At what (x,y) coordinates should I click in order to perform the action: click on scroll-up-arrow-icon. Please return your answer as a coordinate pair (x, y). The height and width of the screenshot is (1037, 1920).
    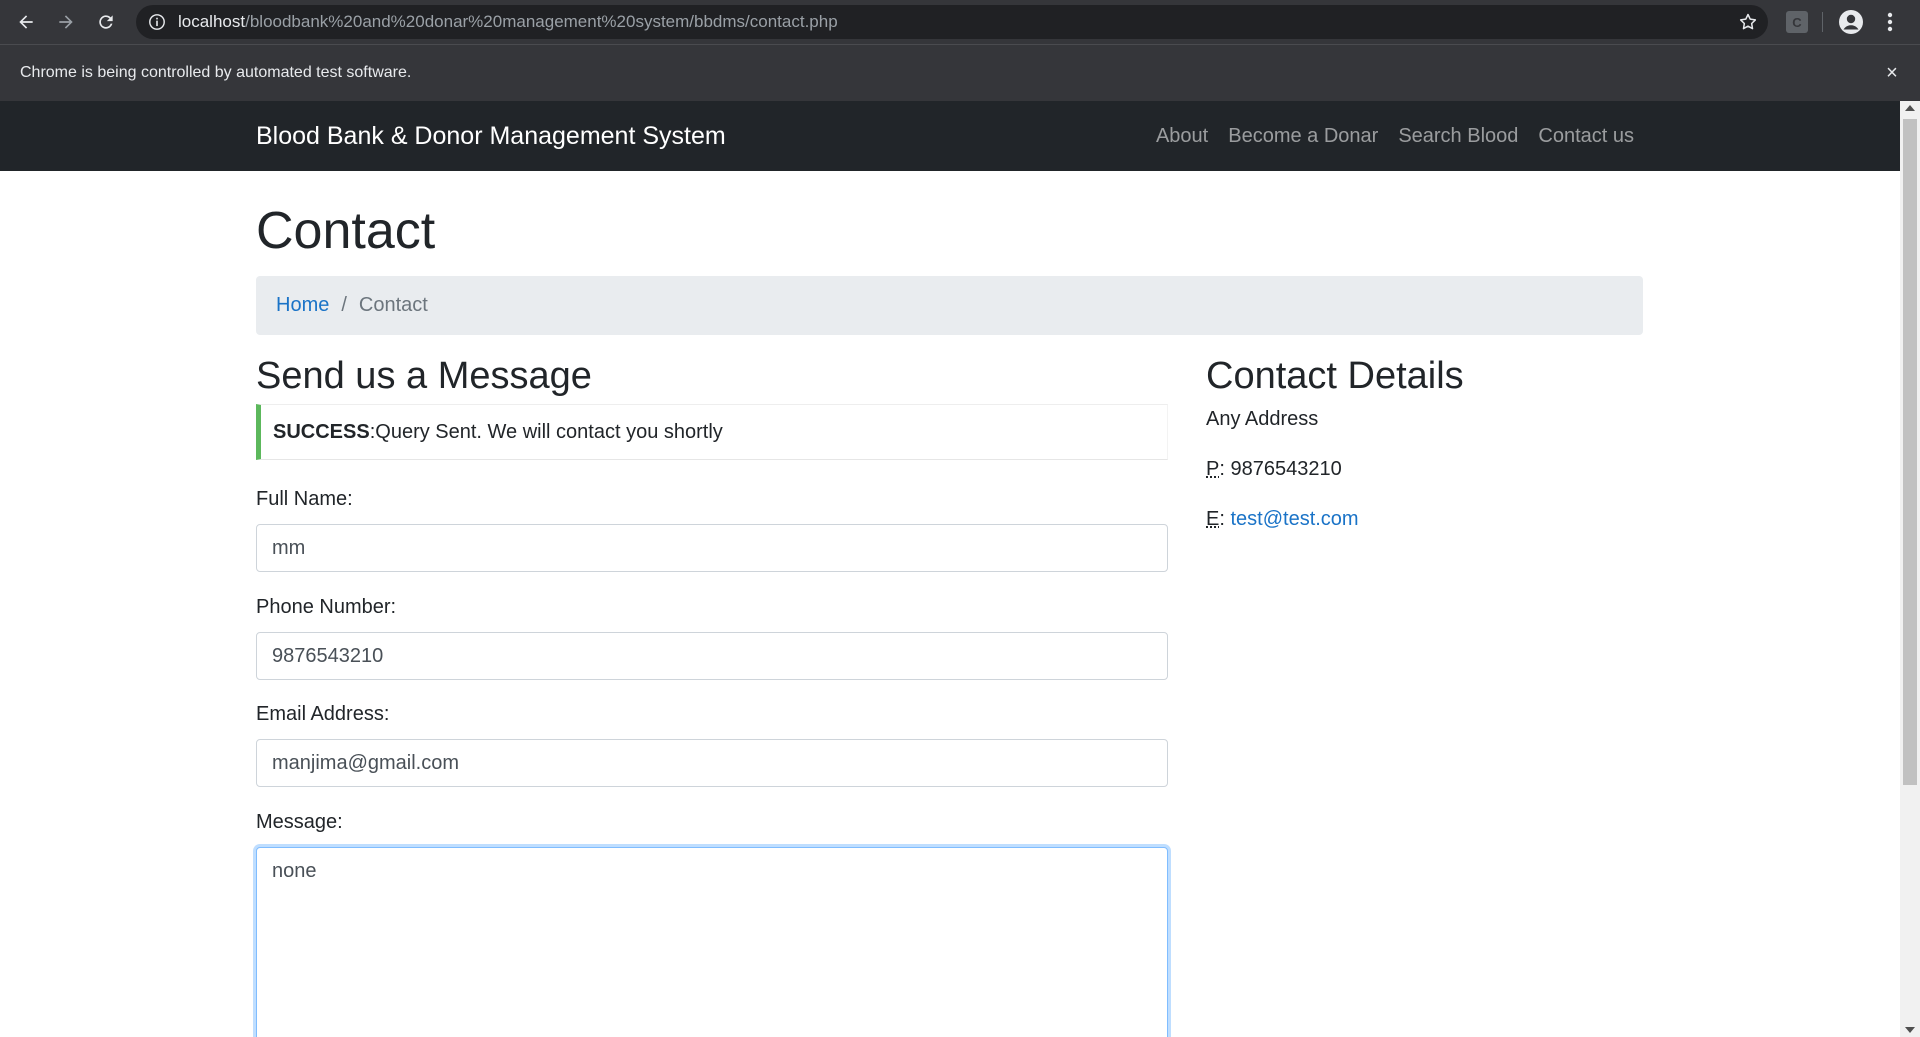
    Looking at the image, I should click on (1910, 108).